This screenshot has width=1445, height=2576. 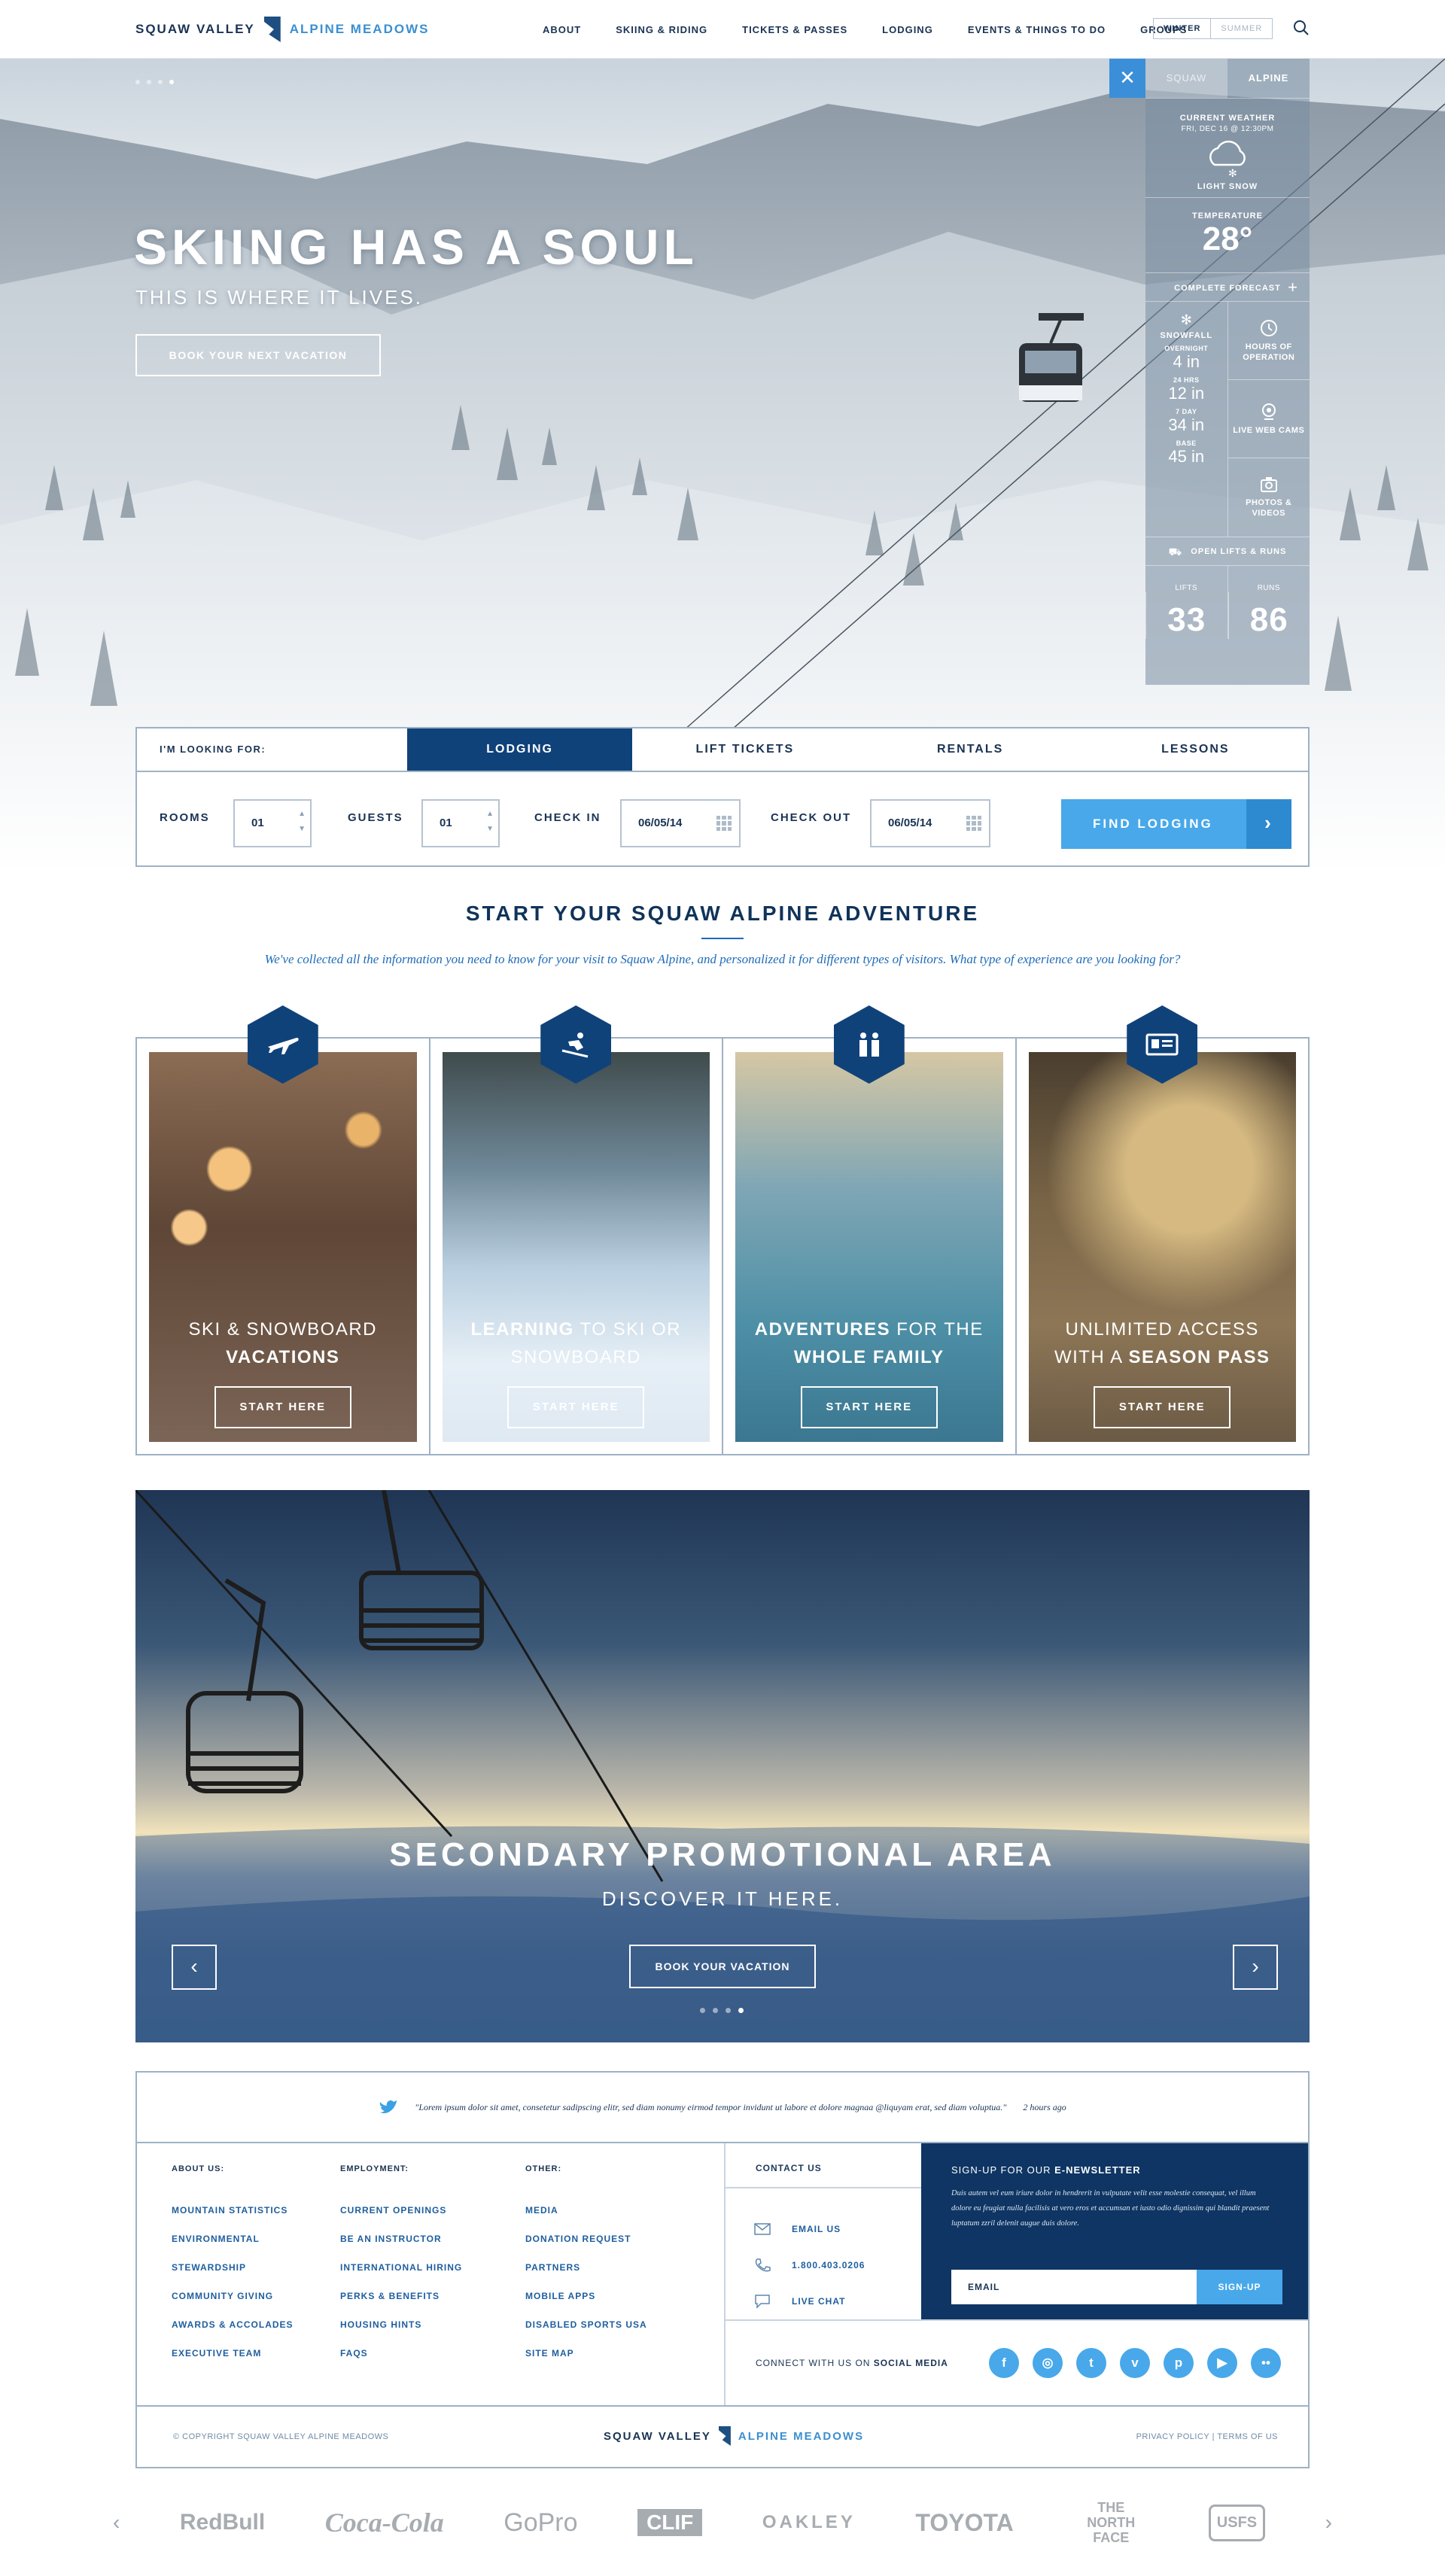 What do you see at coordinates (1269, 497) in the screenshot?
I see `photos-videos-link: PHOTOS & VIDEOS` at bounding box center [1269, 497].